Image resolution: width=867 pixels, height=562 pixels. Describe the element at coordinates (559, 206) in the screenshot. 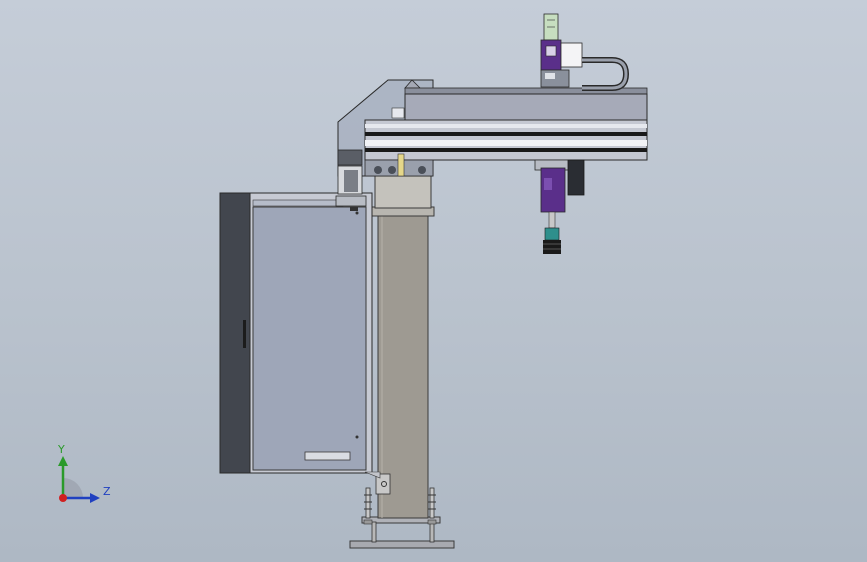

I see `gripper-assembly` at that location.